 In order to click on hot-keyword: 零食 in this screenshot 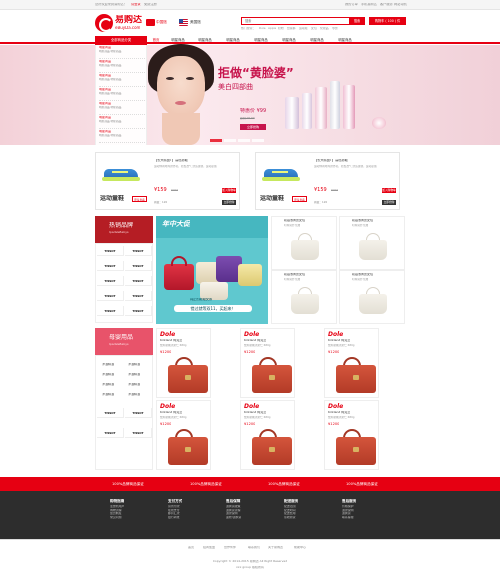, I will do `click(335, 28)`.